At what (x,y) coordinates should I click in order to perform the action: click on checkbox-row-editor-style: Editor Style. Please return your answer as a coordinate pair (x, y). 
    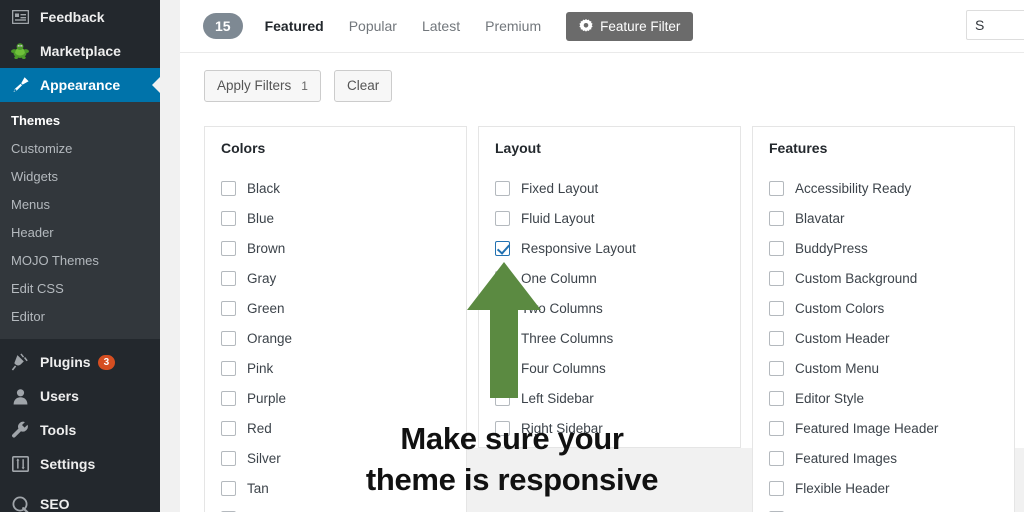
    Looking at the image, I should click on (883, 398).